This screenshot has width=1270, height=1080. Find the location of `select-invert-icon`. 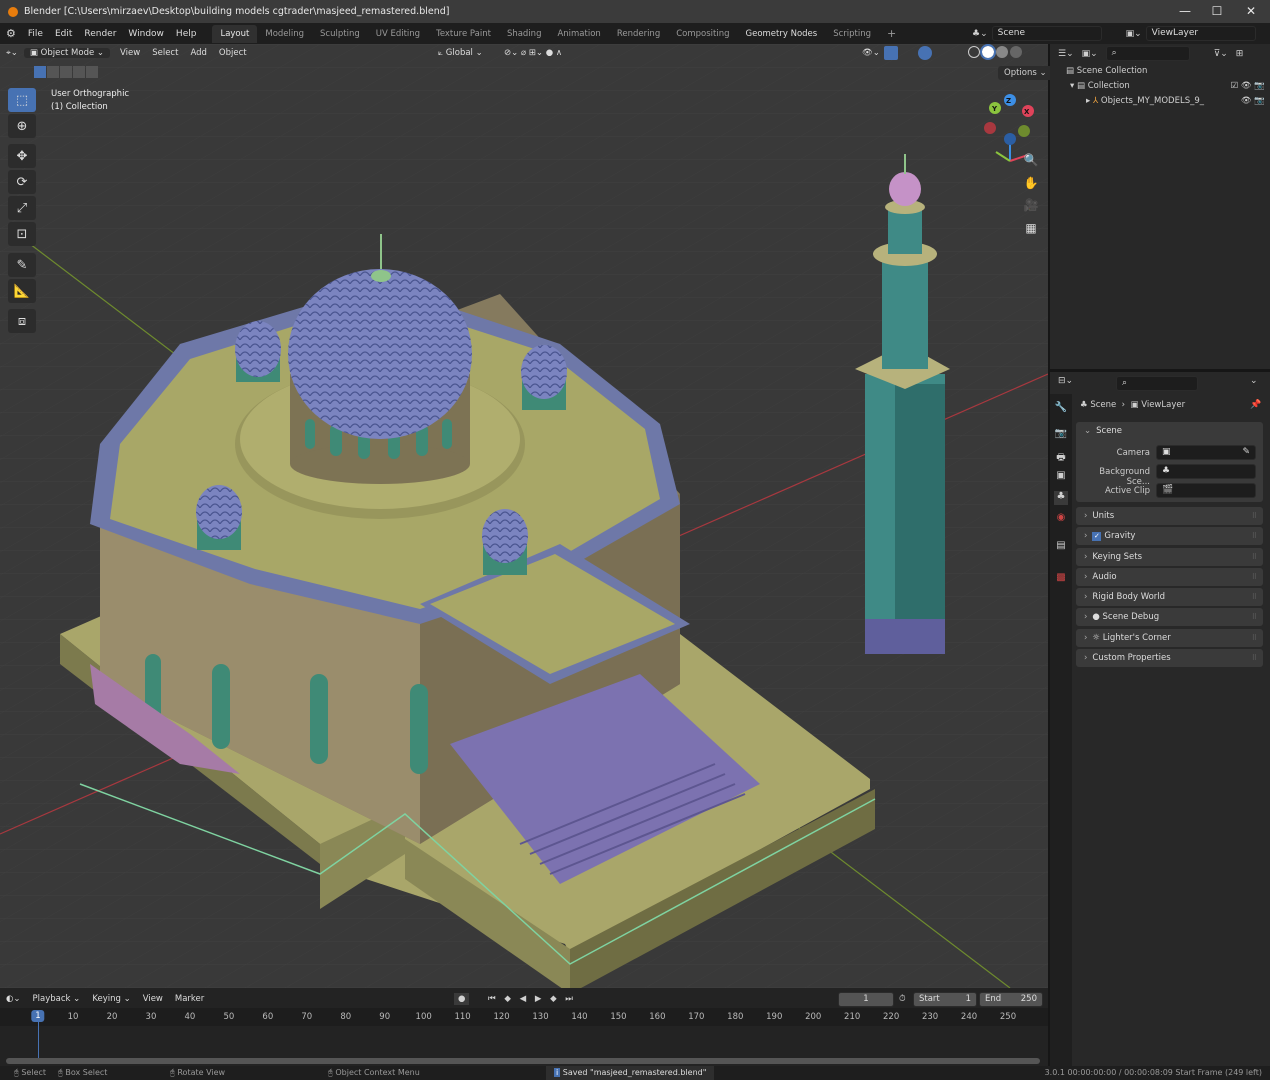

select-invert-icon is located at coordinates (79, 72).